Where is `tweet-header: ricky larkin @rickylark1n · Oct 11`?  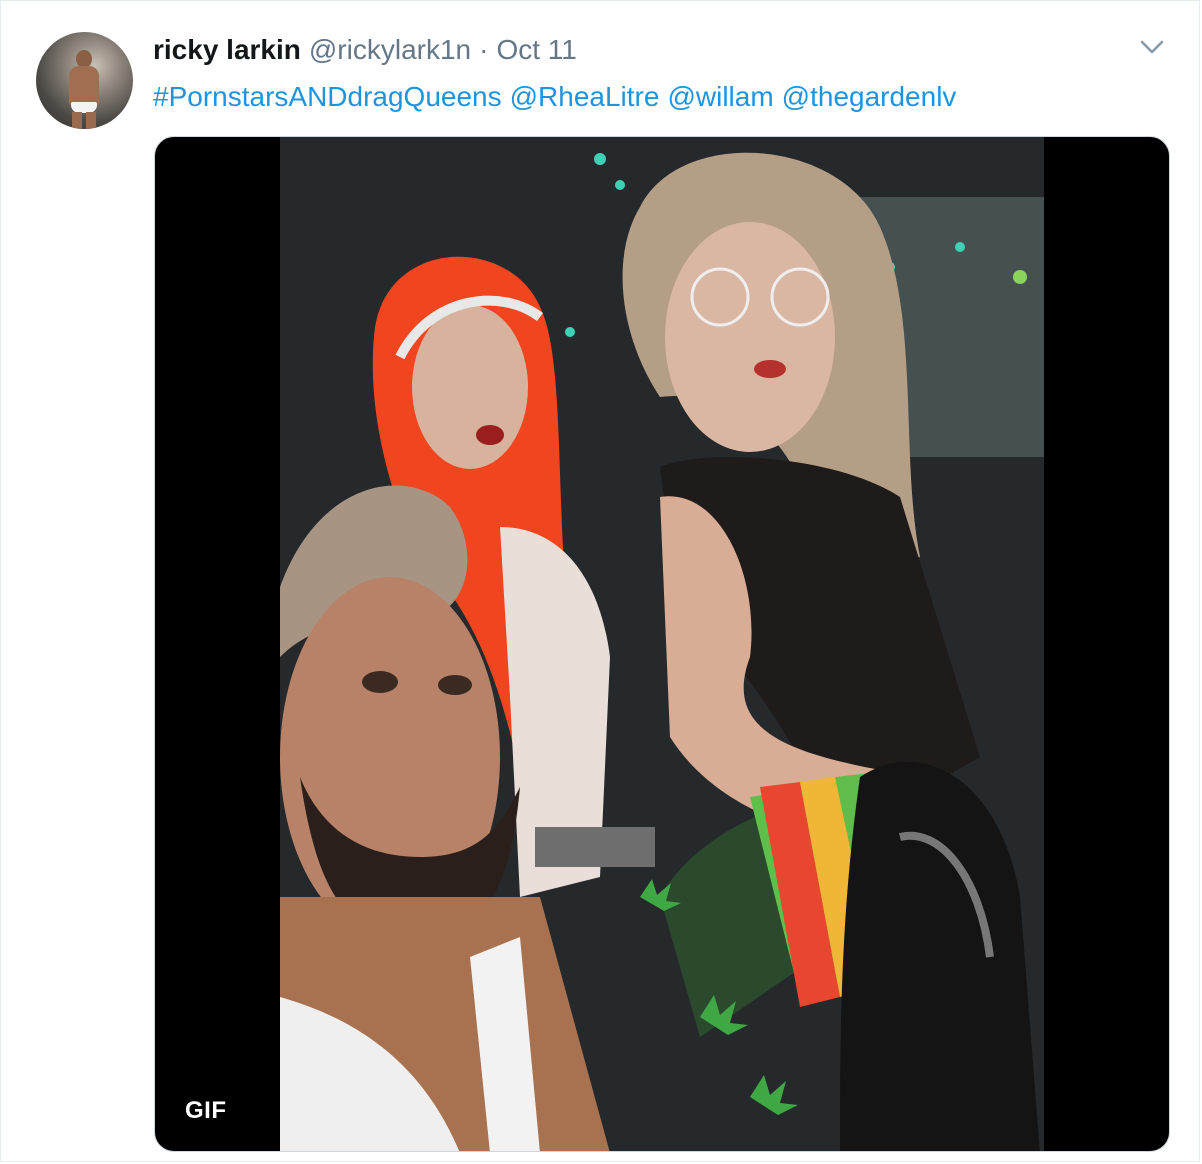
tweet-header: ricky larkin @rickylark1n · Oct 11 is located at coordinates (365, 52).